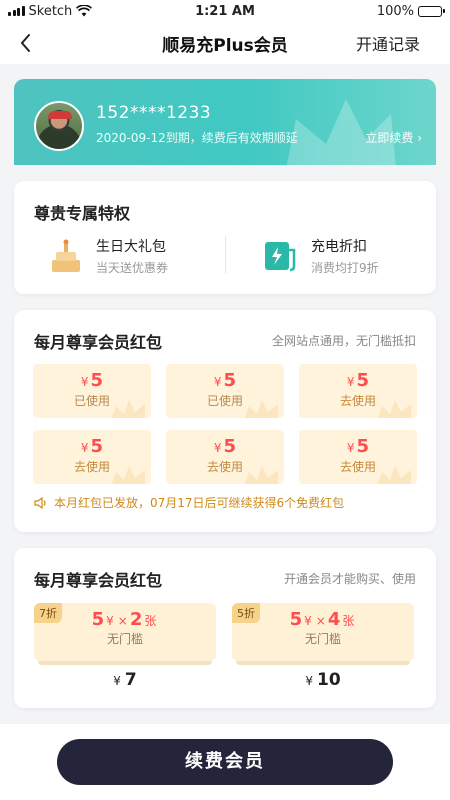 Image resolution: width=450 pixels, height=800 pixels. I want to click on renew-membership-button: 续费会员, so click(225, 762).